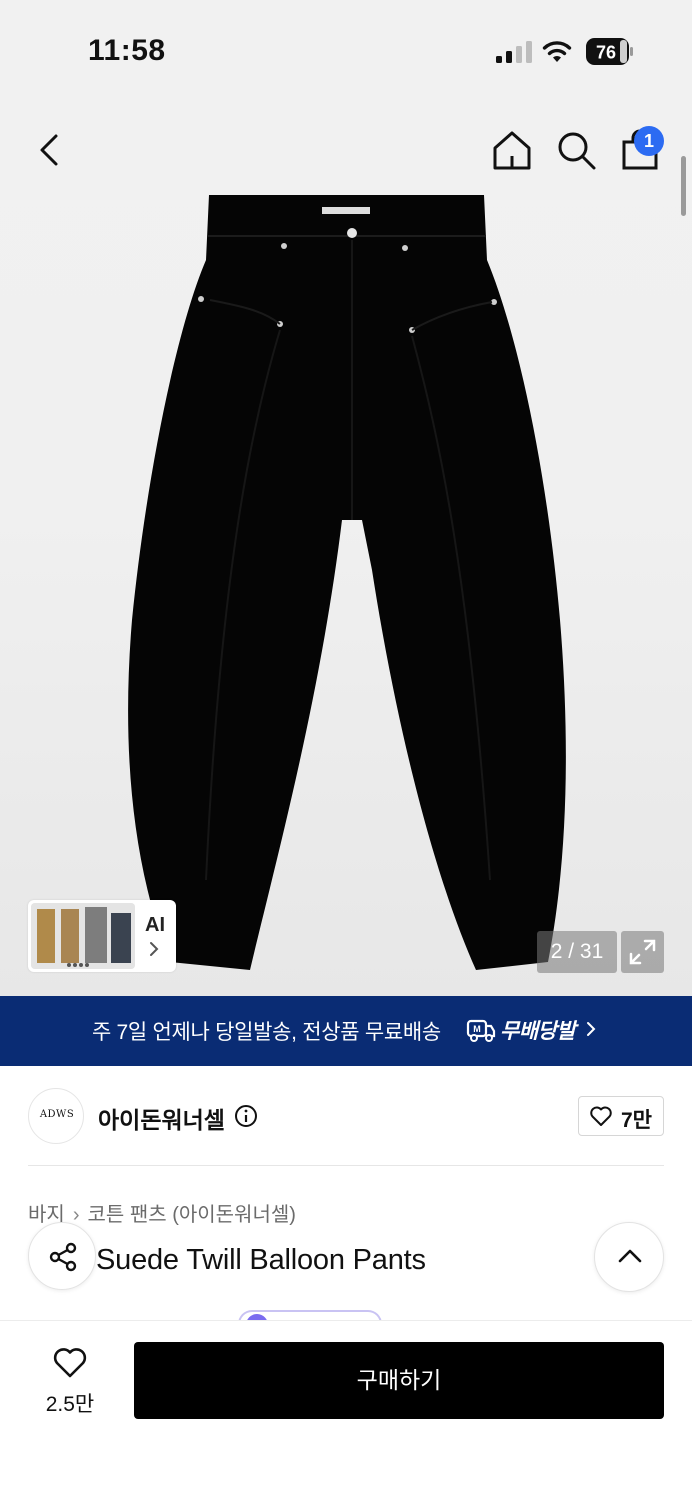  I want to click on divider, so click(346, 1165).